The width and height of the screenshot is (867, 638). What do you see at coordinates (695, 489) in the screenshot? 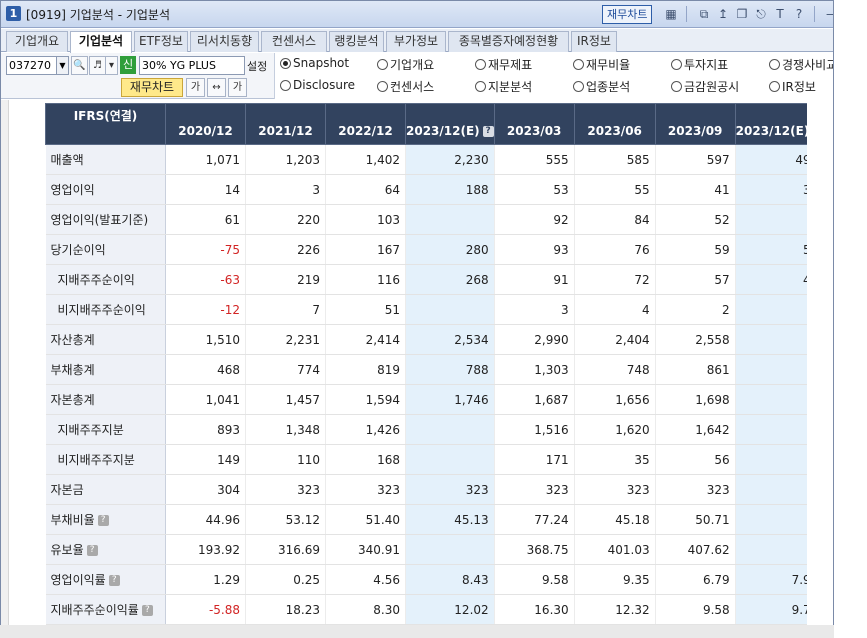
I see `table-cell: 323` at bounding box center [695, 489].